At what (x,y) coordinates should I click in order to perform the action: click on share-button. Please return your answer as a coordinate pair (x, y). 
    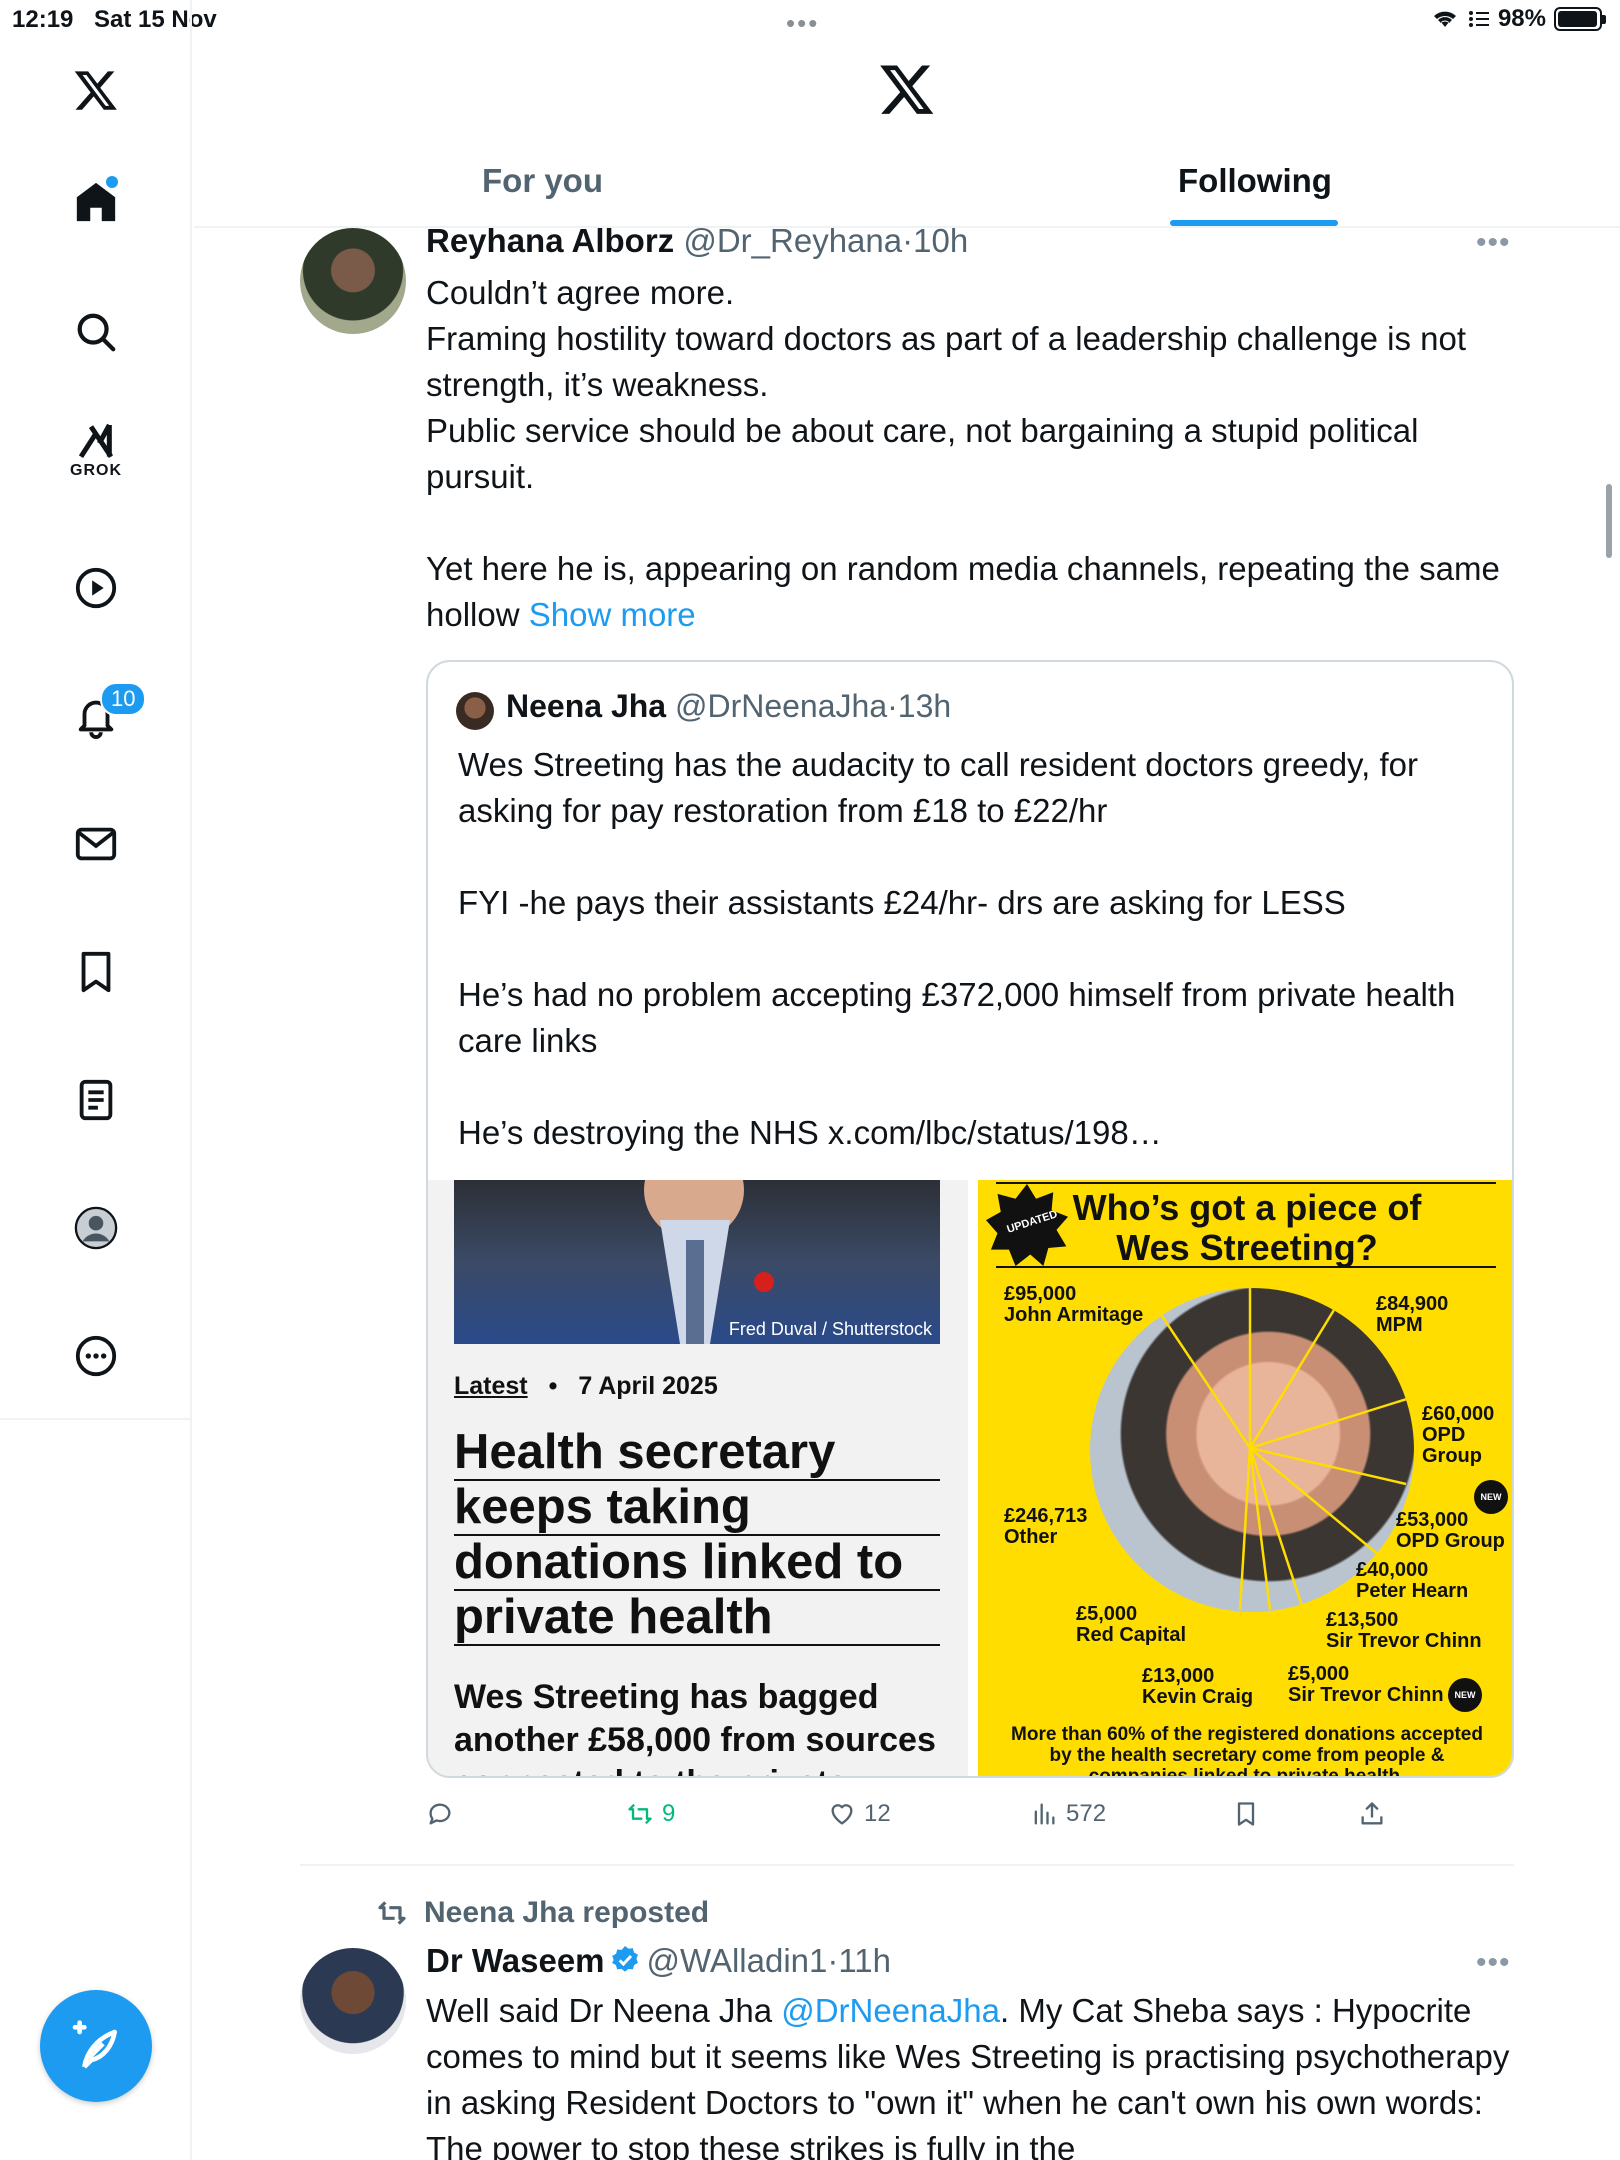
    Looking at the image, I should click on (1372, 1814).